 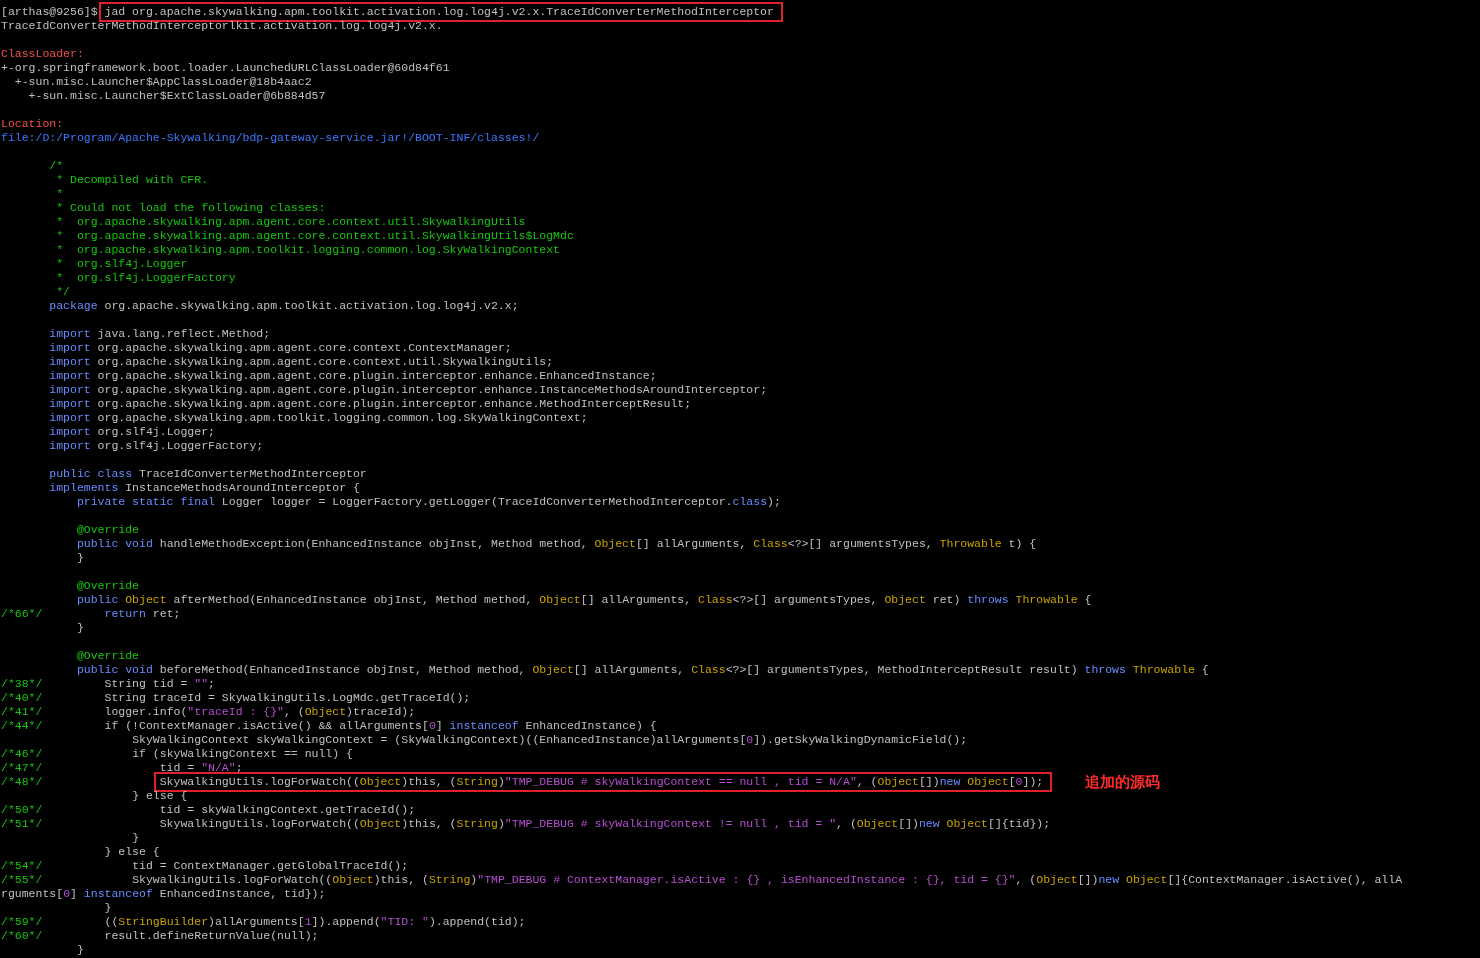 I want to click on line-number: /*66*/, so click(x=22, y=614).